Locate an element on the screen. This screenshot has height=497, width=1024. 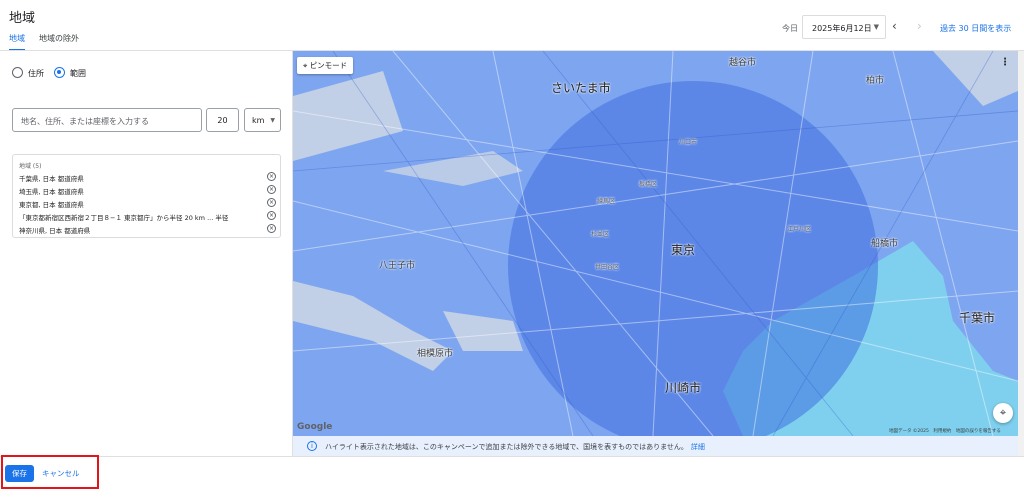
google-logo: Google is located at coordinates (315, 427).